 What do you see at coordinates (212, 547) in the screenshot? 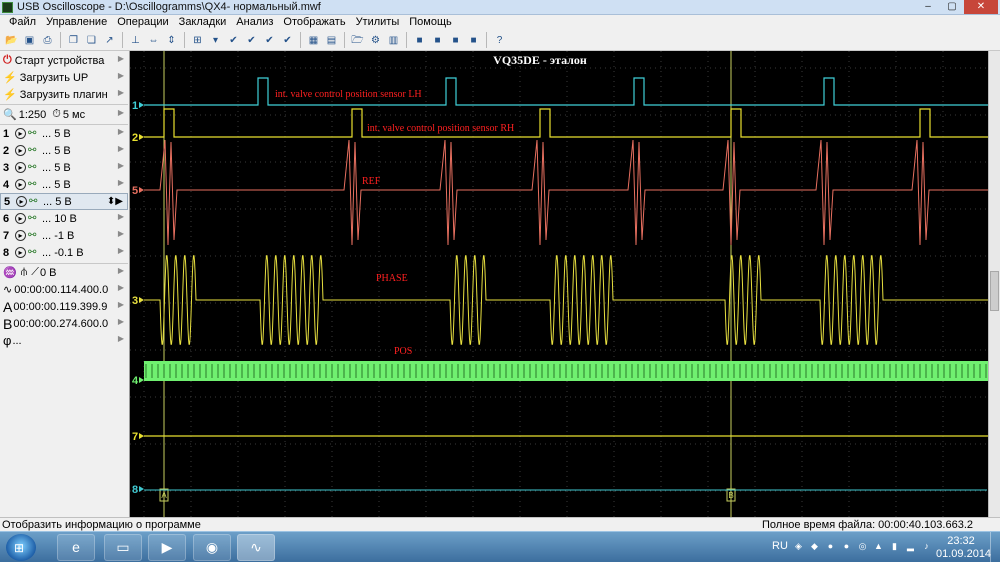
I see `chrome-icon: ◉` at bounding box center [212, 547].